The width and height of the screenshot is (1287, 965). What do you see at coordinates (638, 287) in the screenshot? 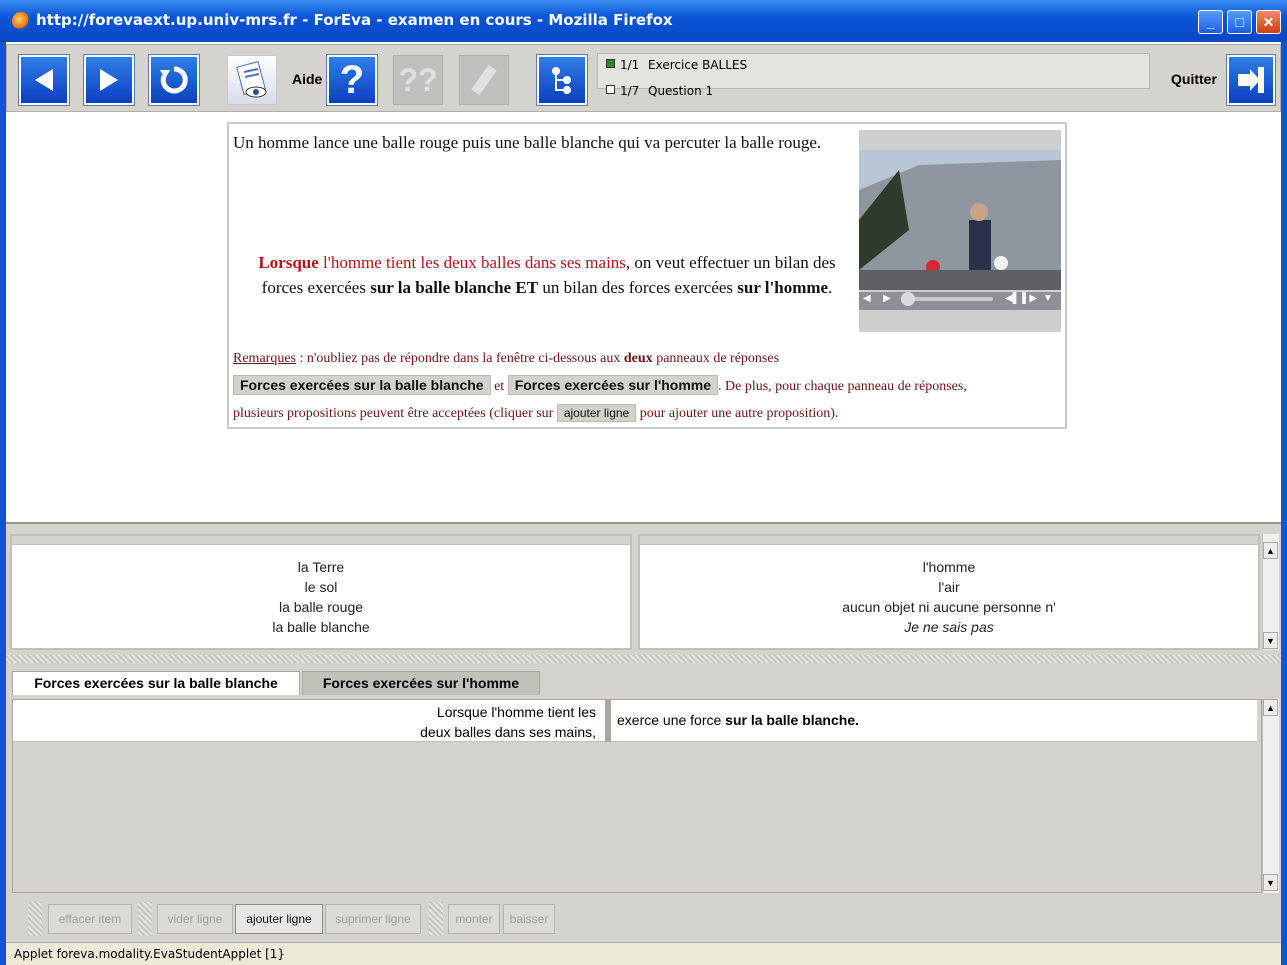
I see `instruction-text-2: un bilan des forces exercées` at bounding box center [638, 287].